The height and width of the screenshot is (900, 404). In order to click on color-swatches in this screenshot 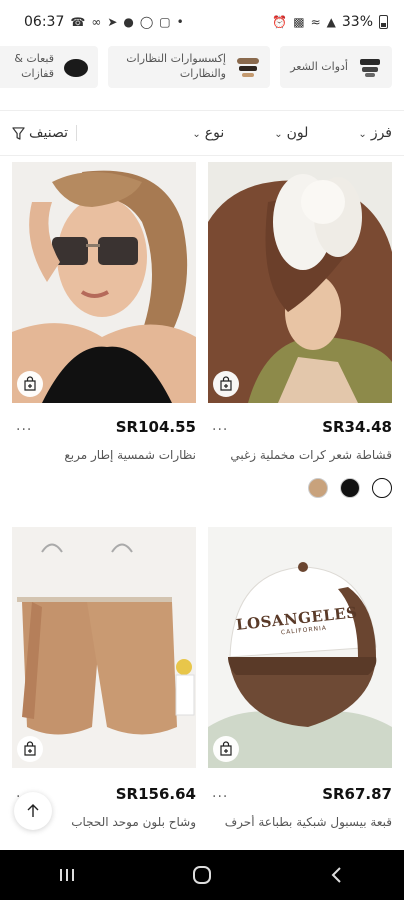, I will do `click(350, 488)`.